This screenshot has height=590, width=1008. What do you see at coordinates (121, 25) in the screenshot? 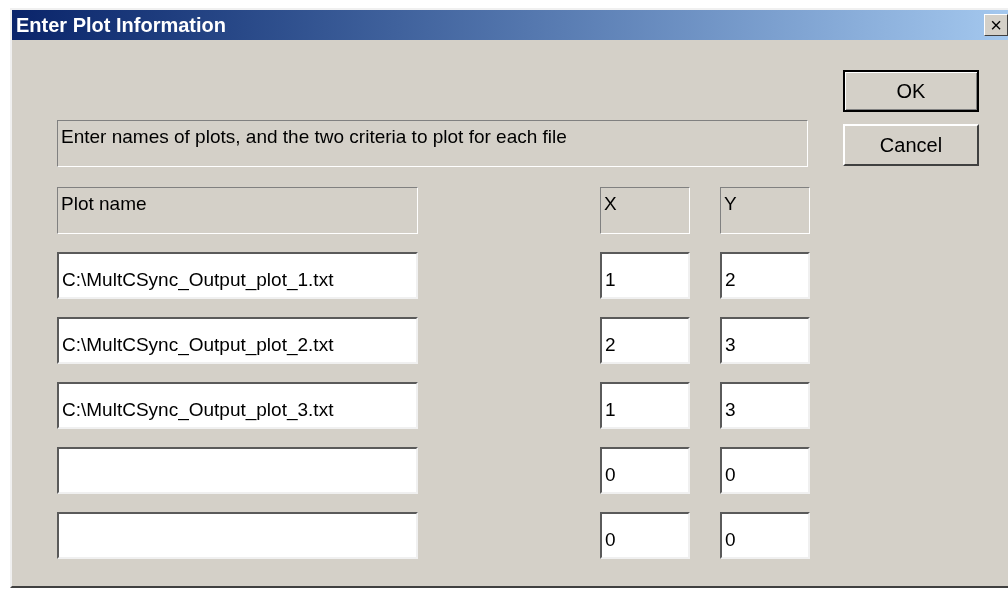
I see `window-title: Enter Plot Information` at bounding box center [121, 25].